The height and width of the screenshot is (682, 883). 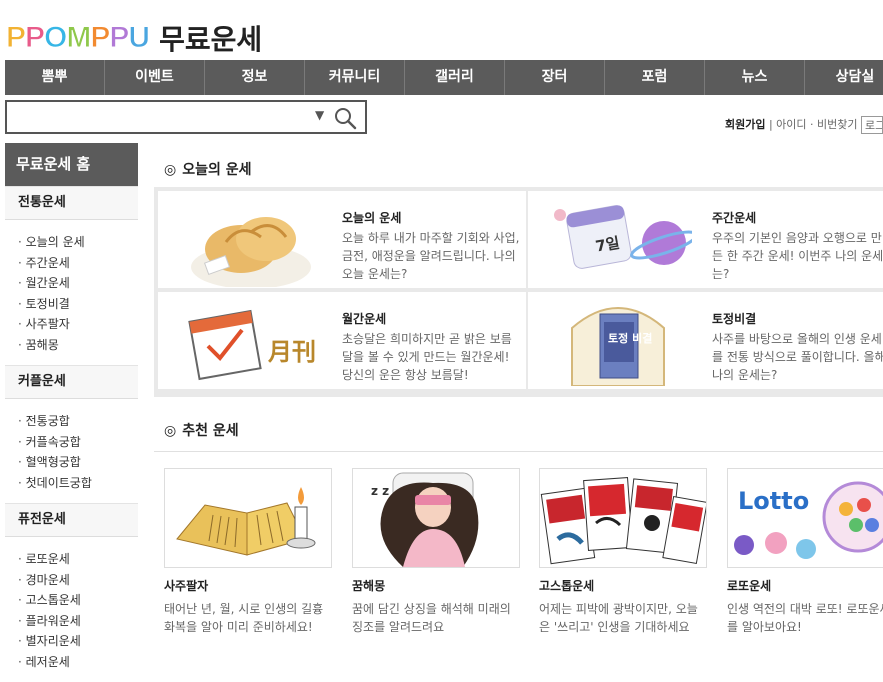 I want to click on search-box: ▼, so click(x=186, y=117).